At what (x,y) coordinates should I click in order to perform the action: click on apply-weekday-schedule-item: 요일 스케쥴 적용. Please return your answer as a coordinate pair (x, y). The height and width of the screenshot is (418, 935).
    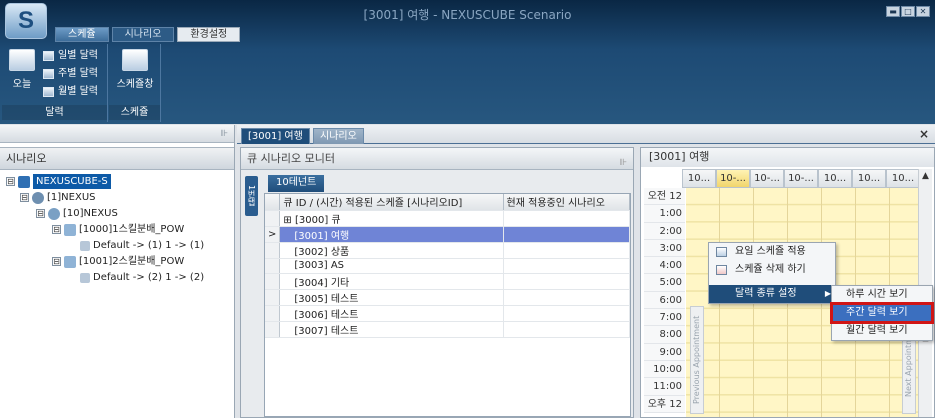
    Looking at the image, I should click on (772, 252).